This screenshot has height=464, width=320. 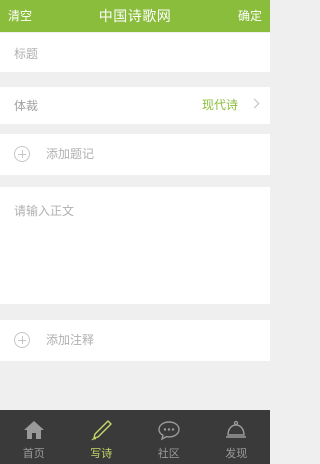 I want to click on tab-write: 写诗, so click(x=102, y=437).